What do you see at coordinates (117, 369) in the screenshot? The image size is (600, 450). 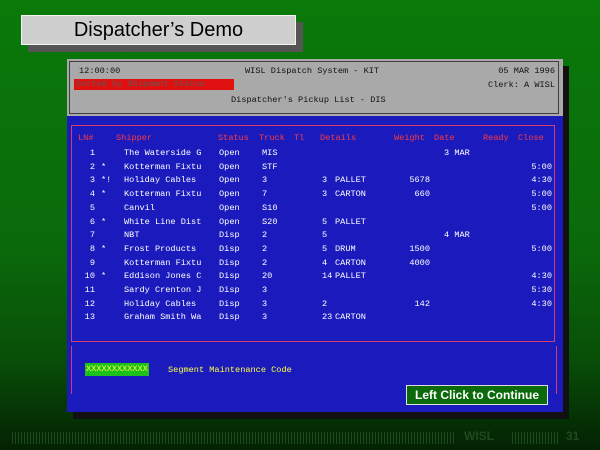 I see `segment-code-input: XXXXXXXXXXXX` at bounding box center [117, 369].